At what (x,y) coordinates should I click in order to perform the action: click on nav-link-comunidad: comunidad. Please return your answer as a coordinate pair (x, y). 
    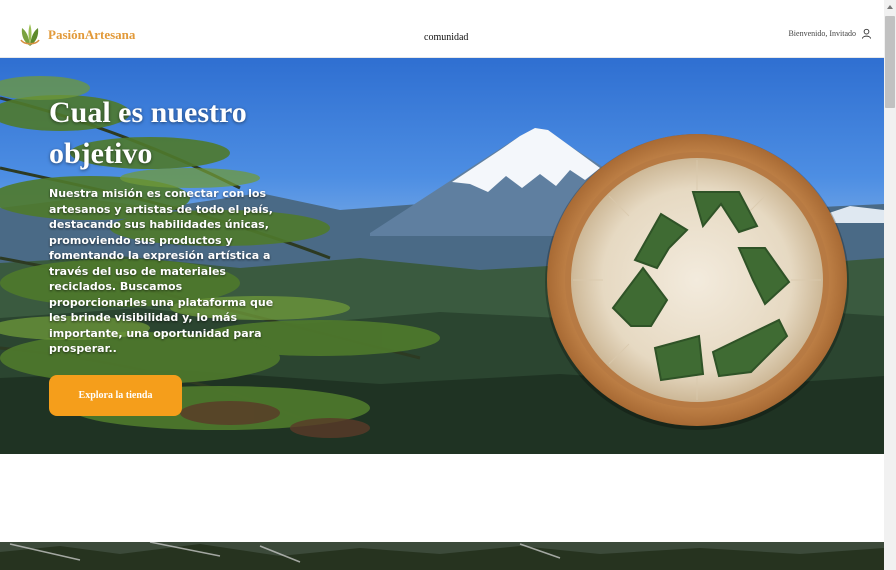
    Looking at the image, I should click on (446, 37).